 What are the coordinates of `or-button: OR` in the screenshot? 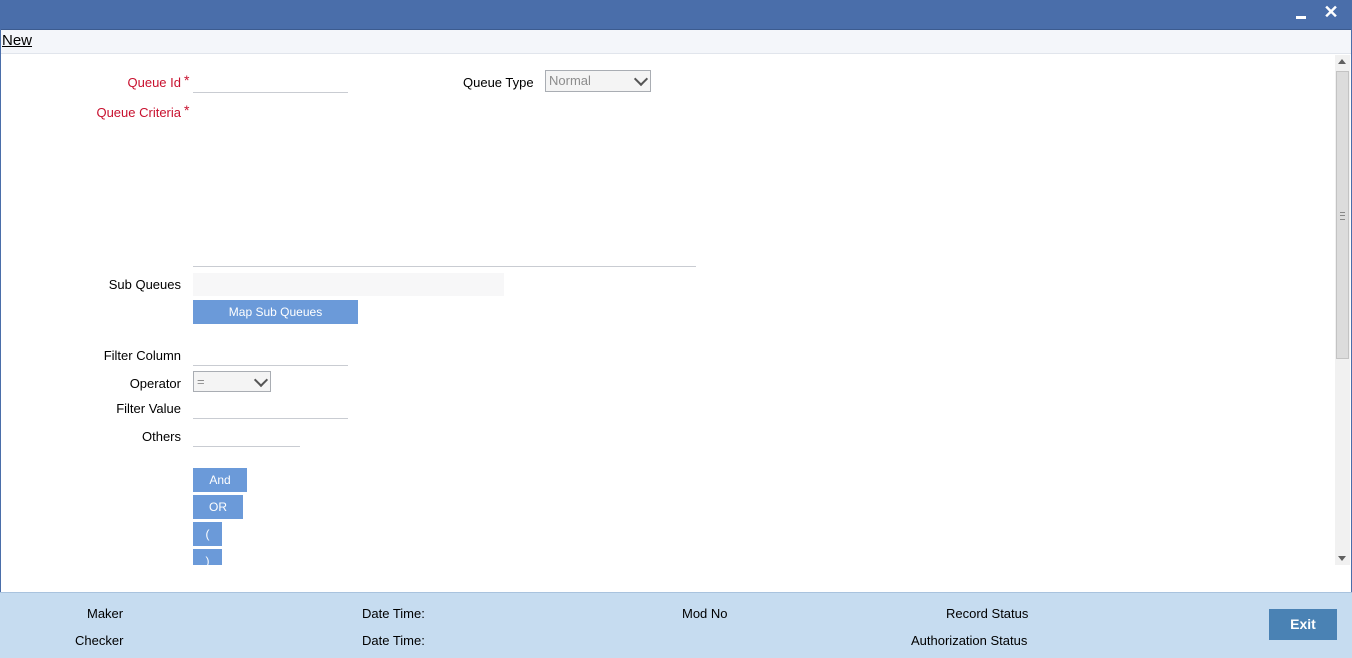 It's located at (218, 507).